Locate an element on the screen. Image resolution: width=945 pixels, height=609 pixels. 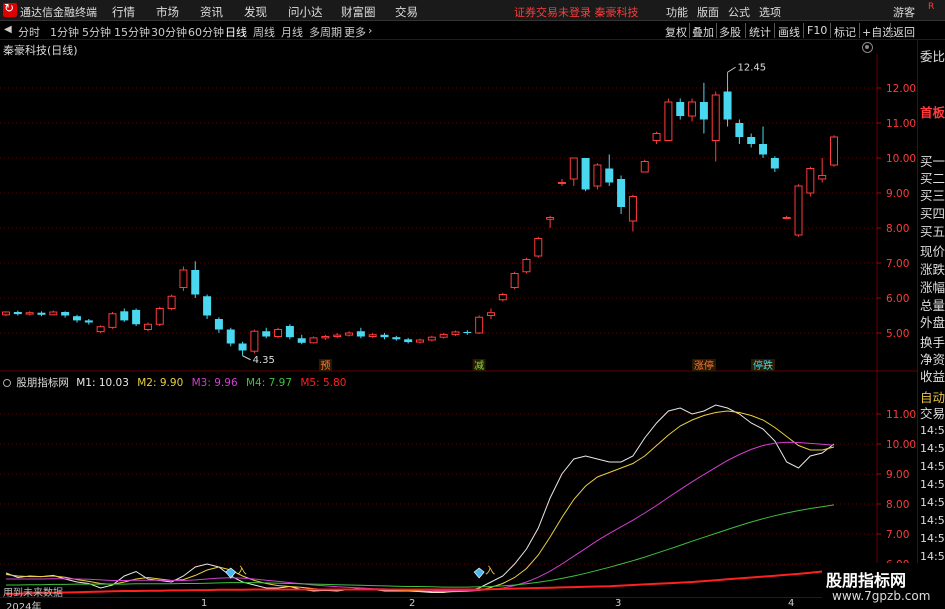
indicator-tick-label: 9.00 is located at coordinates (897, 475).